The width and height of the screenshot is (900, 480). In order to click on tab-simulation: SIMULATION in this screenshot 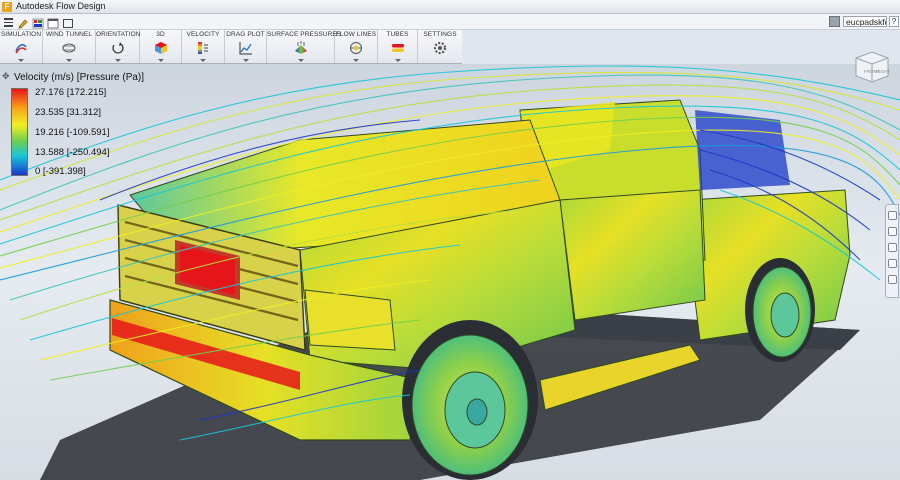, I will do `click(21, 46)`.